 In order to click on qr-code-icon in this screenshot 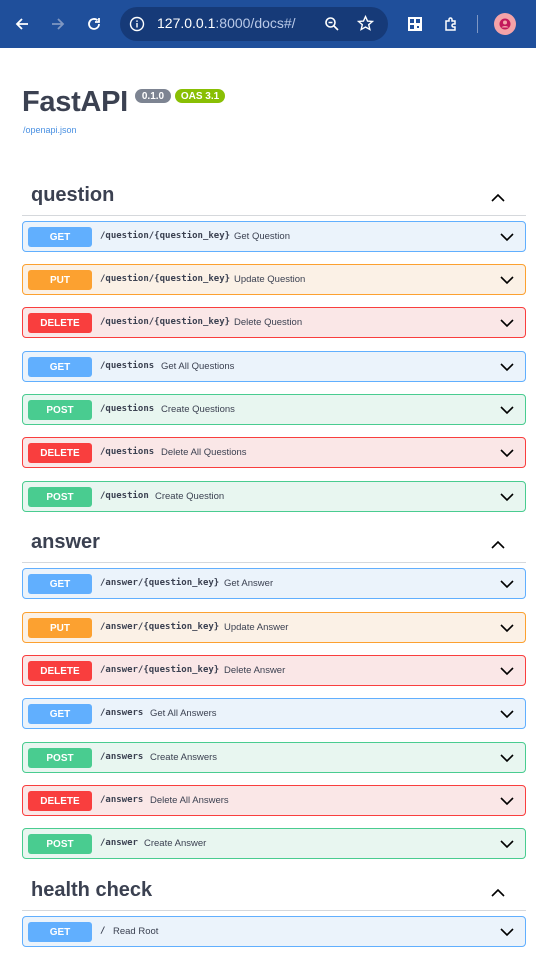, I will do `click(415, 24)`.